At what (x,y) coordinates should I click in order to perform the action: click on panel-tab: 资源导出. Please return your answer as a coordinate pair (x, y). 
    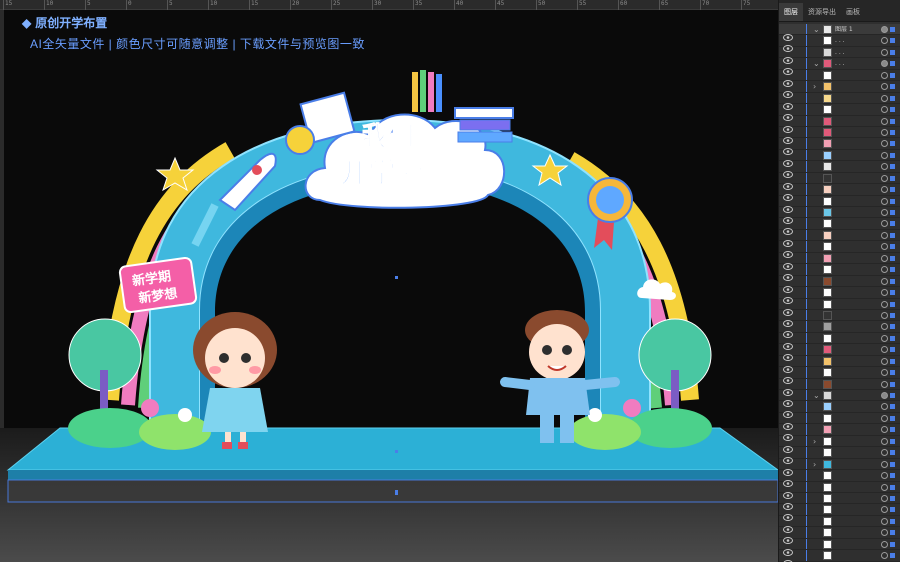
    Looking at the image, I should click on (822, 12).